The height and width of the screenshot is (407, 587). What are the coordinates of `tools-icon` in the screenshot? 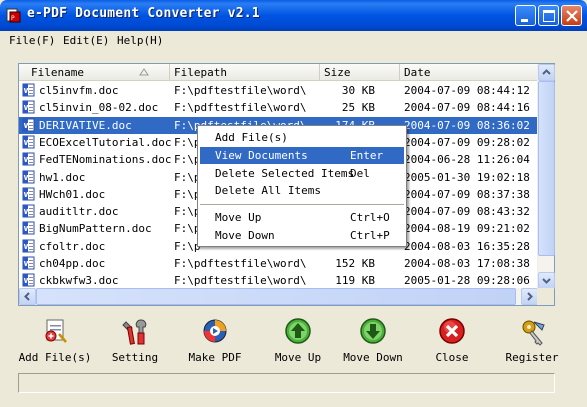 It's located at (134, 332).